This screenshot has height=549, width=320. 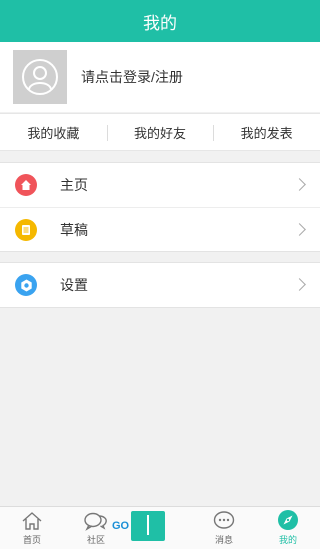 I want to click on tab-friends: 我的好友, so click(x=160, y=132).